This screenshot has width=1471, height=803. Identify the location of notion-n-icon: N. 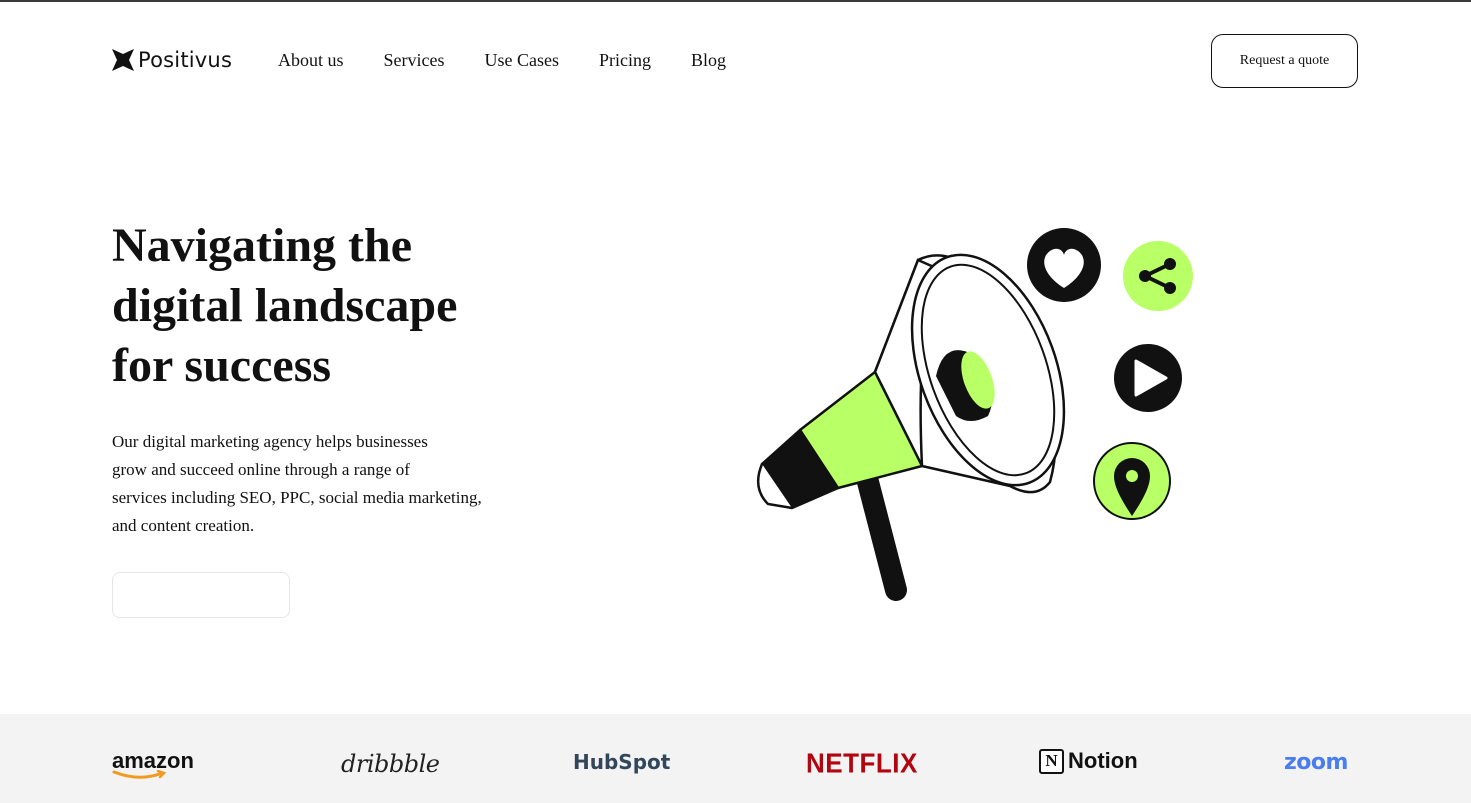
(1051, 761).